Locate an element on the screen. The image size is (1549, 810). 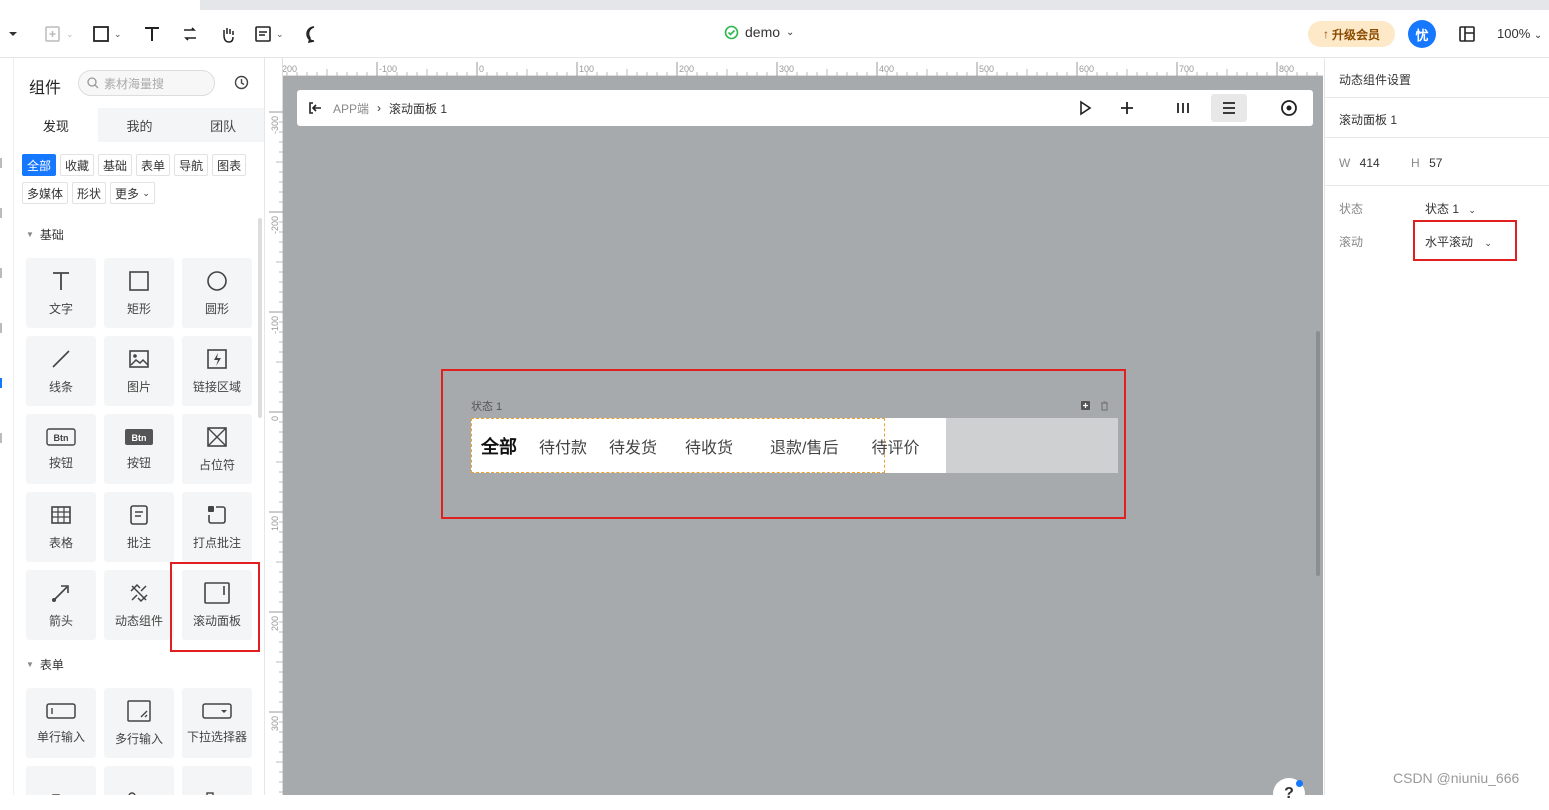
breadcrumb-root: APP端 is located at coordinates (351, 108).